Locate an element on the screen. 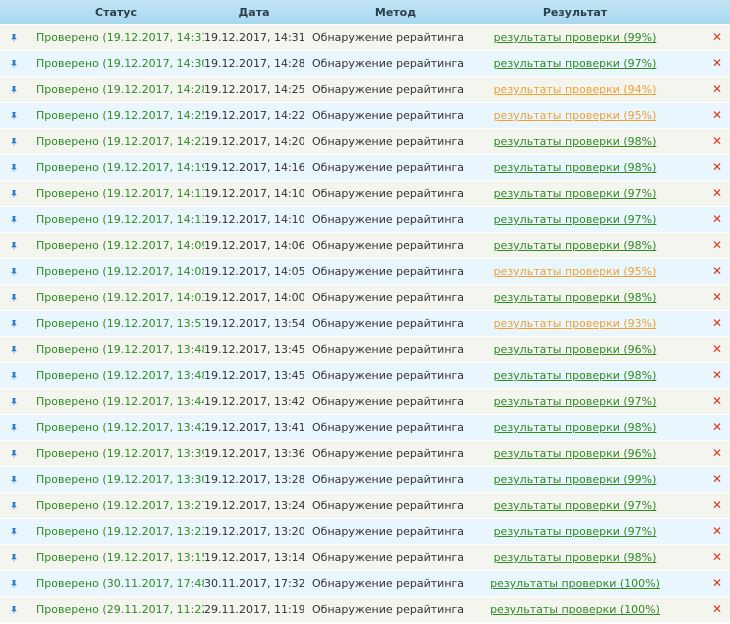 This screenshot has width=730, height=624. header-result: Результат is located at coordinates (575, 12).